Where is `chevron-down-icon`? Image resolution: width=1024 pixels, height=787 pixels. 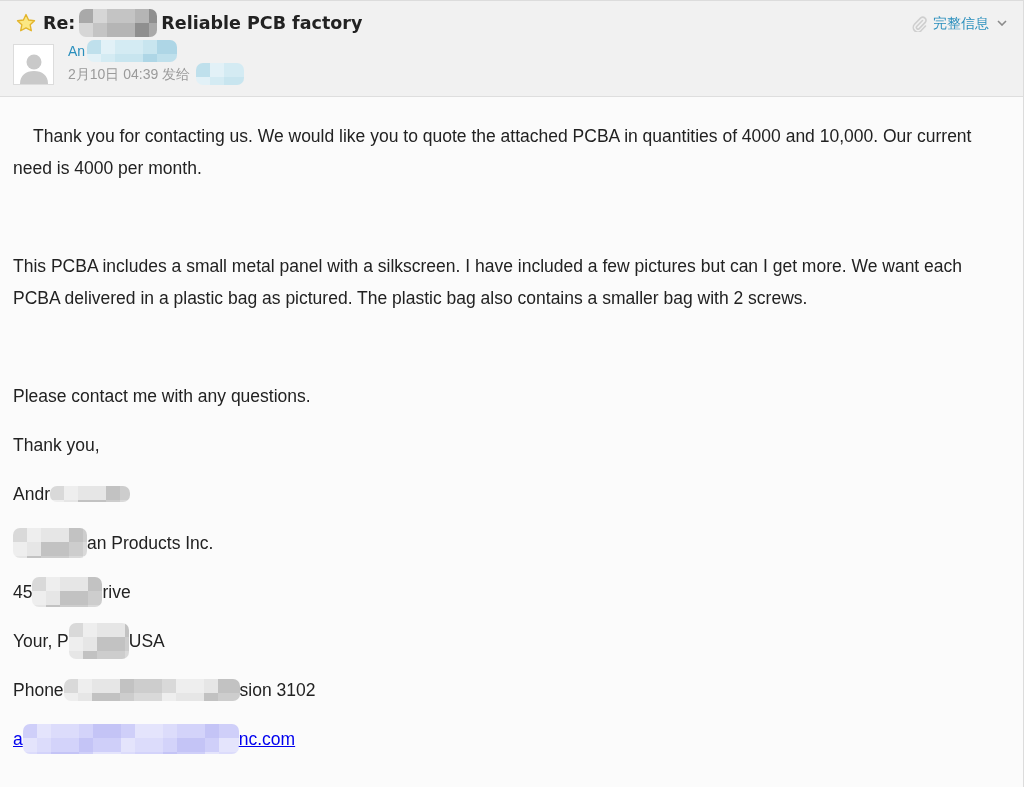 chevron-down-icon is located at coordinates (1002, 23).